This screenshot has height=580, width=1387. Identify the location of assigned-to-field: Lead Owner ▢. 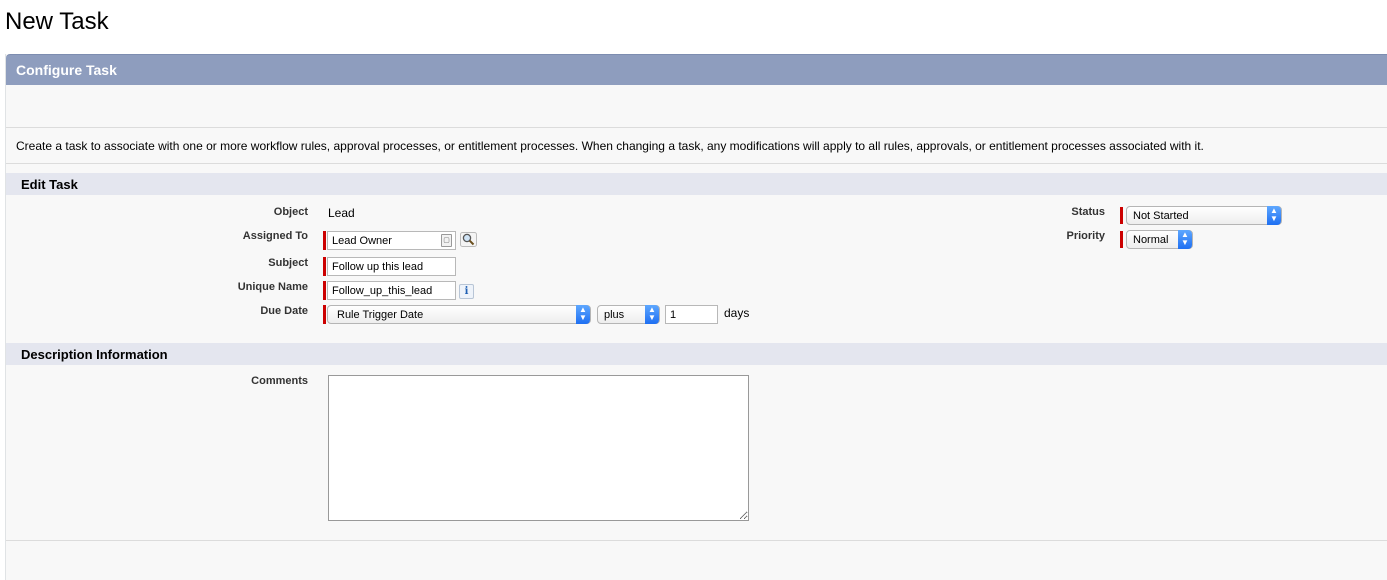
(391, 240).